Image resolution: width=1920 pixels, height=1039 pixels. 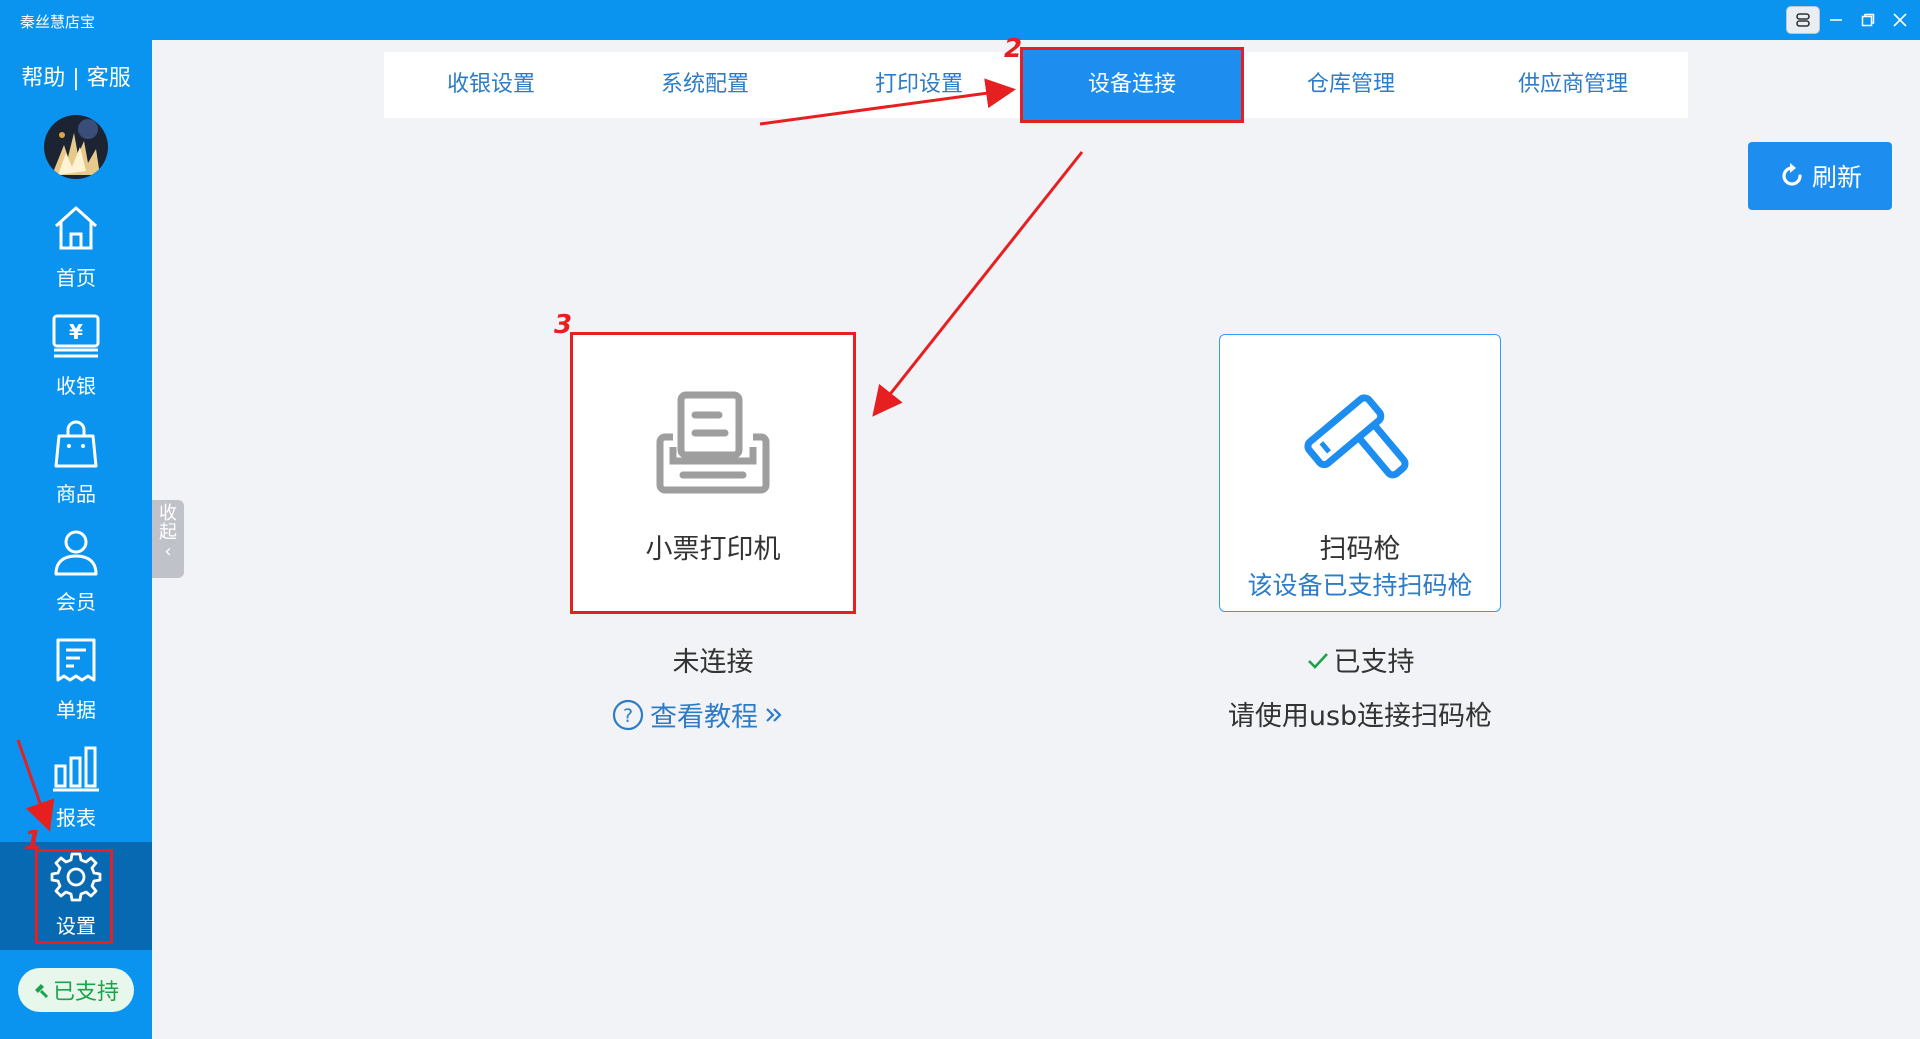 What do you see at coordinates (76, 769) in the screenshot?
I see `bar-chart-icon` at bounding box center [76, 769].